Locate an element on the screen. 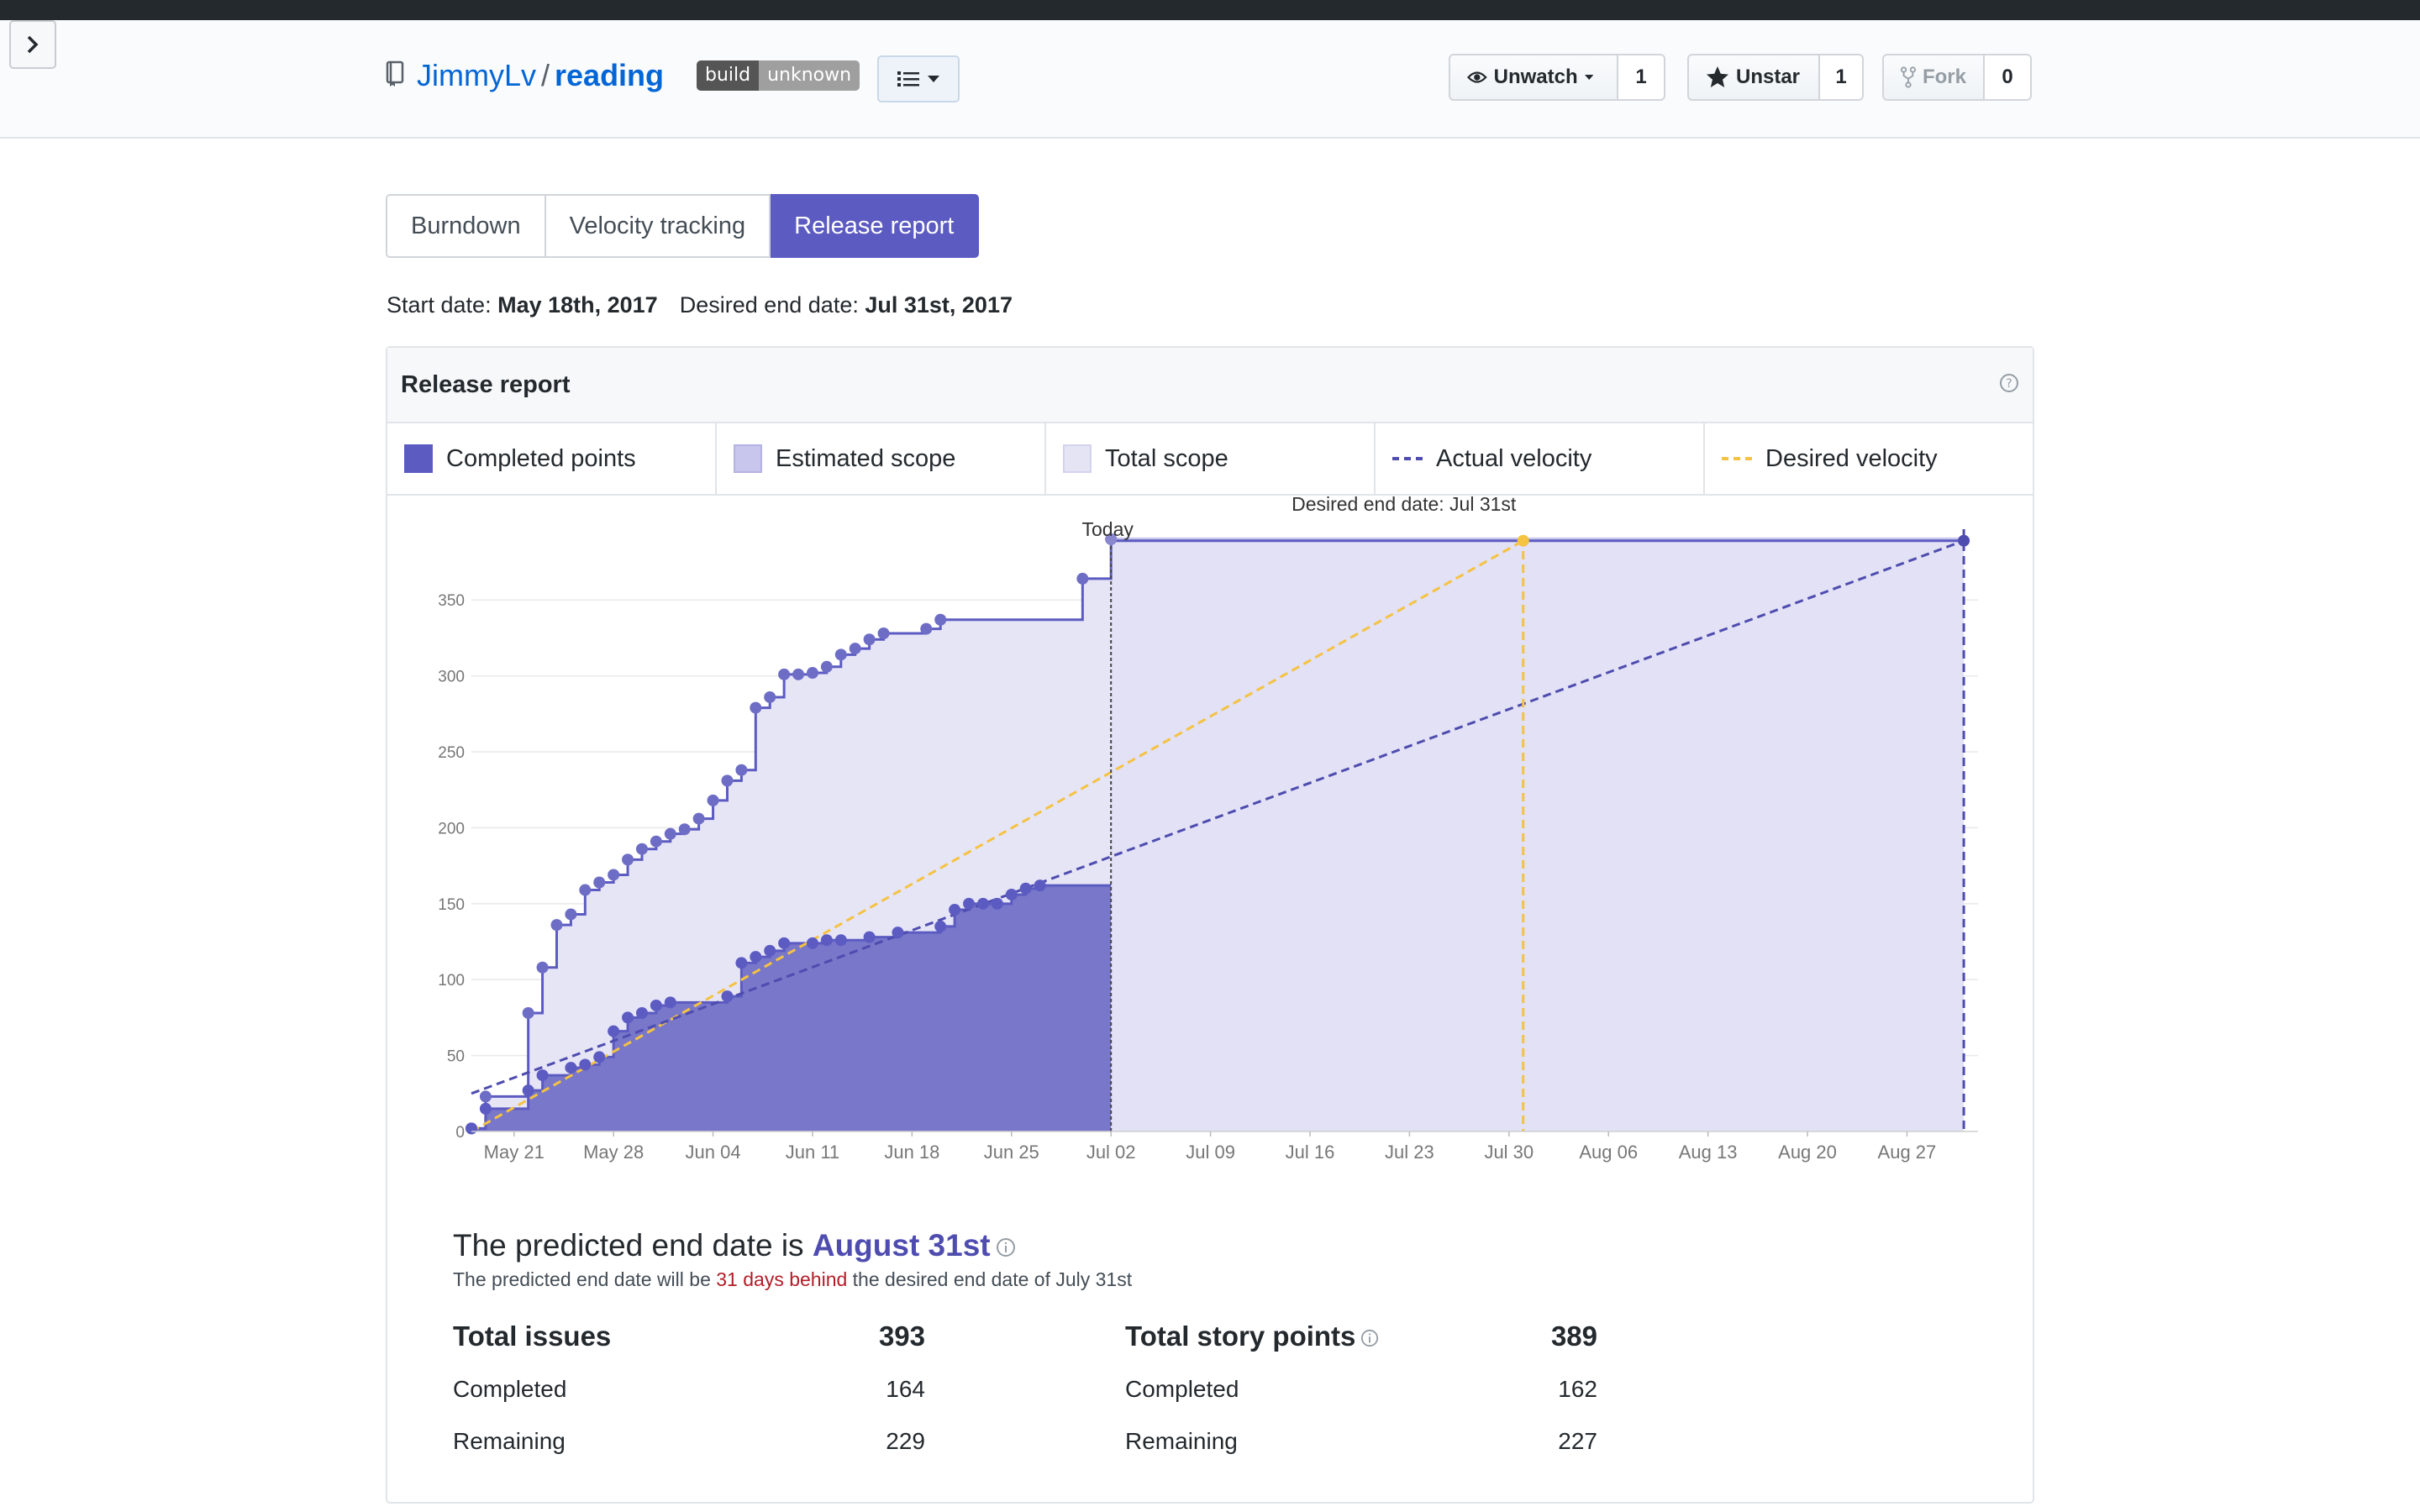  y-tick-label: 200 is located at coordinates (451, 828).